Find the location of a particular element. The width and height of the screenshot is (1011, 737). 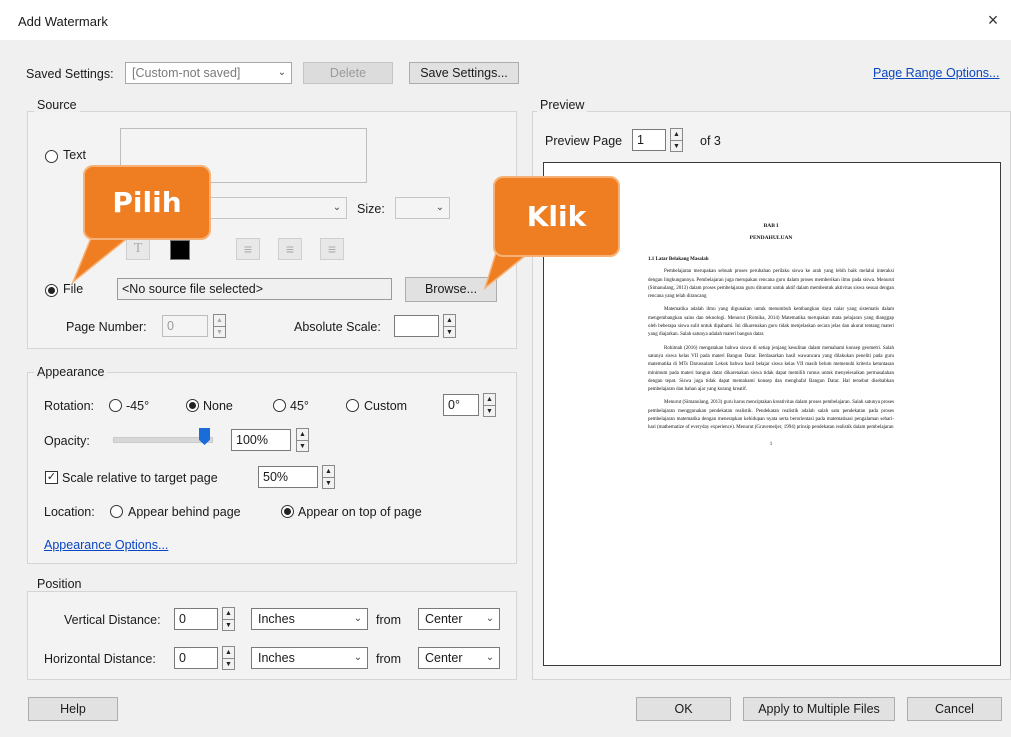

preview-page-count: of 3 is located at coordinates (710, 141).